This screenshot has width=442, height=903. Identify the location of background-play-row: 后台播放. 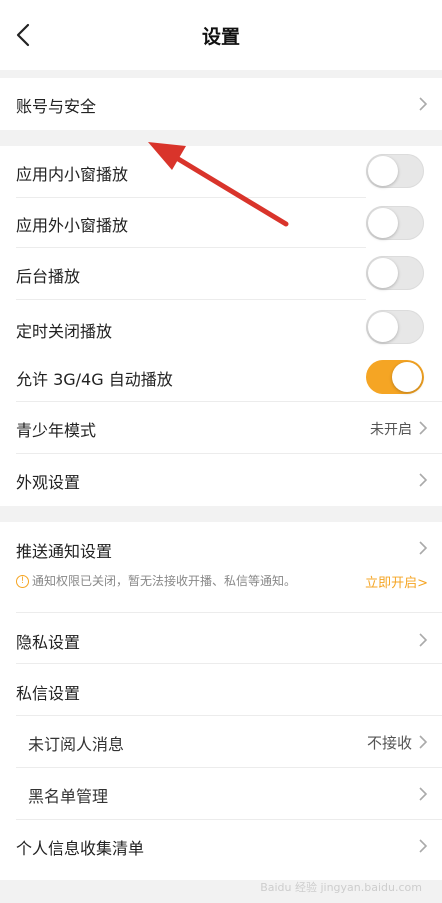
(221, 274).